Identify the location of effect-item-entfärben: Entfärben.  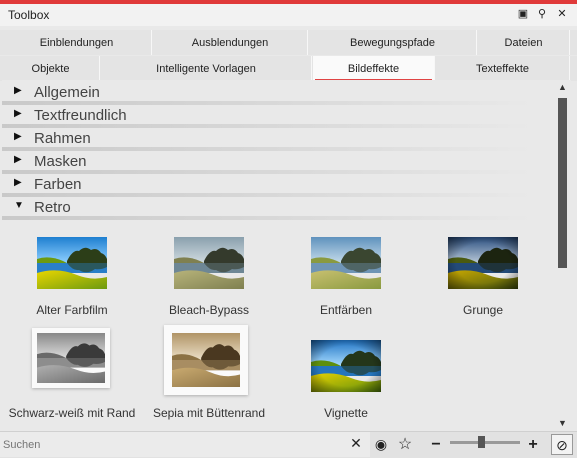
(346, 275).